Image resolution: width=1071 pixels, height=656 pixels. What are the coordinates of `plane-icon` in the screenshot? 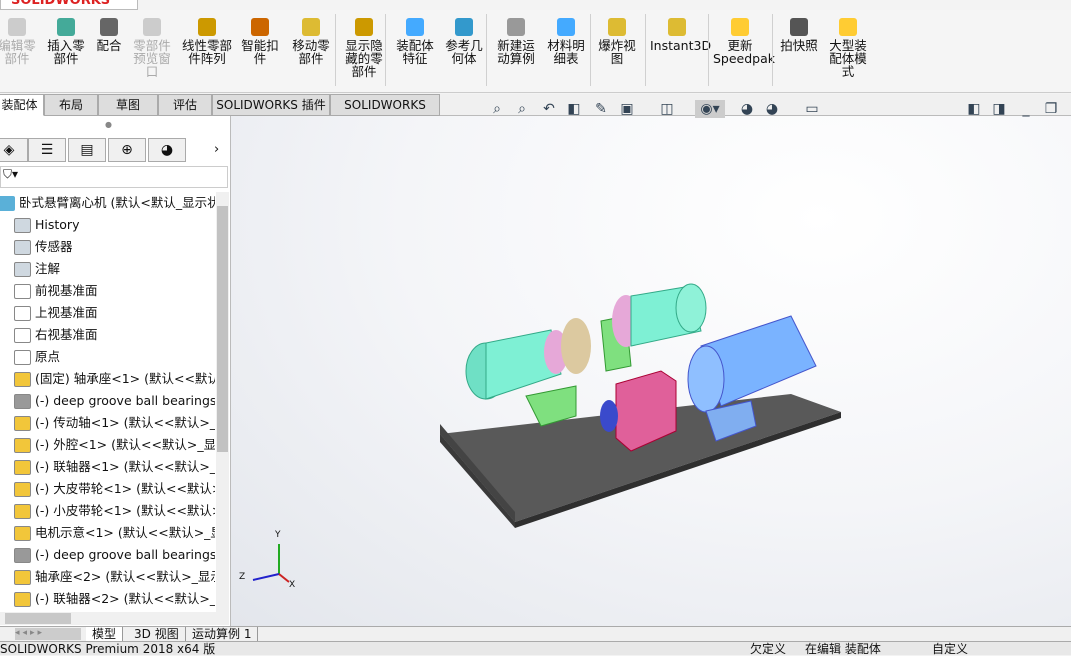 It's located at (22, 313).